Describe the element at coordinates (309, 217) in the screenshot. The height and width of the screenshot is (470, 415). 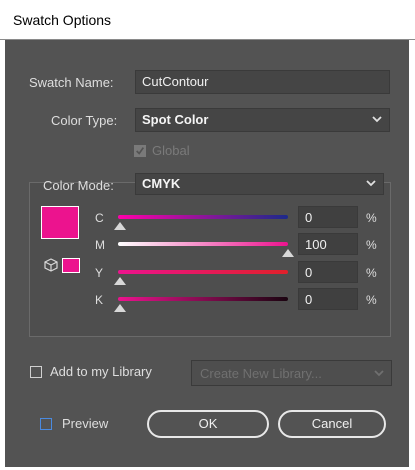
I see `channel-c-value: 0` at that location.